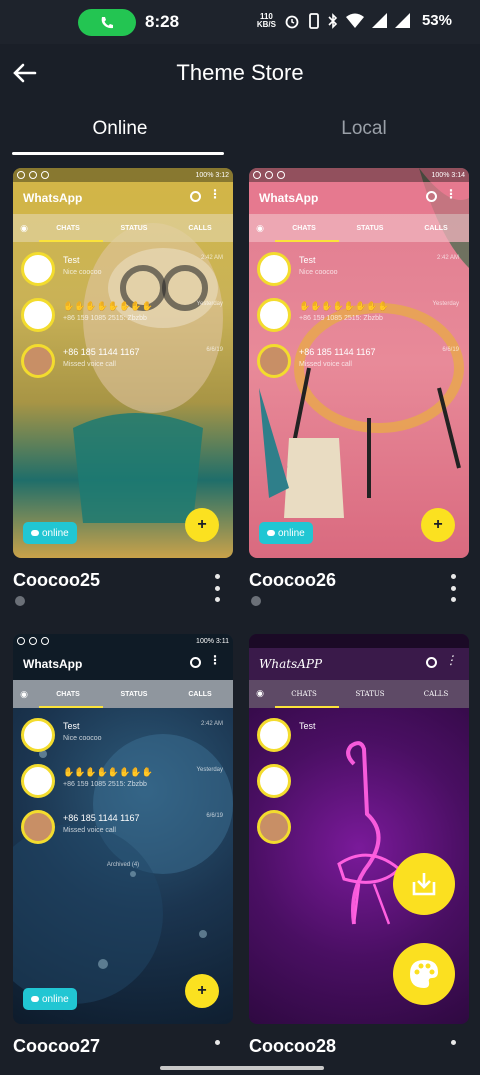 The image size is (480, 1075). What do you see at coordinates (240, 103) in the screenshot?
I see `app-header: Theme Store Online Local` at bounding box center [240, 103].